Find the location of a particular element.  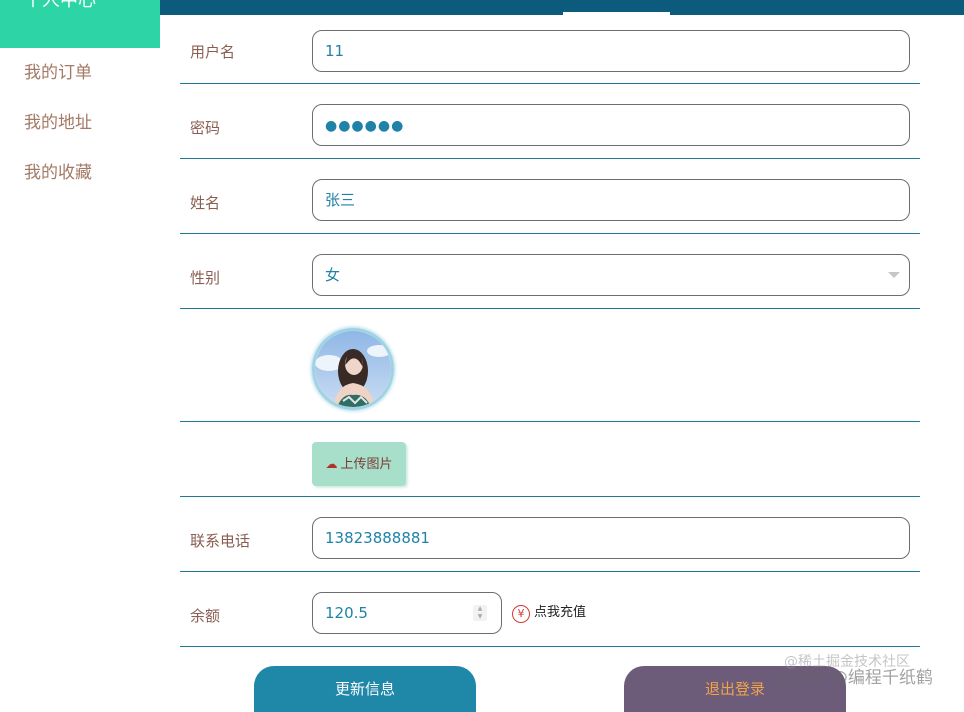

password-row: 密码 ●●●●●● is located at coordinates (550, 121).